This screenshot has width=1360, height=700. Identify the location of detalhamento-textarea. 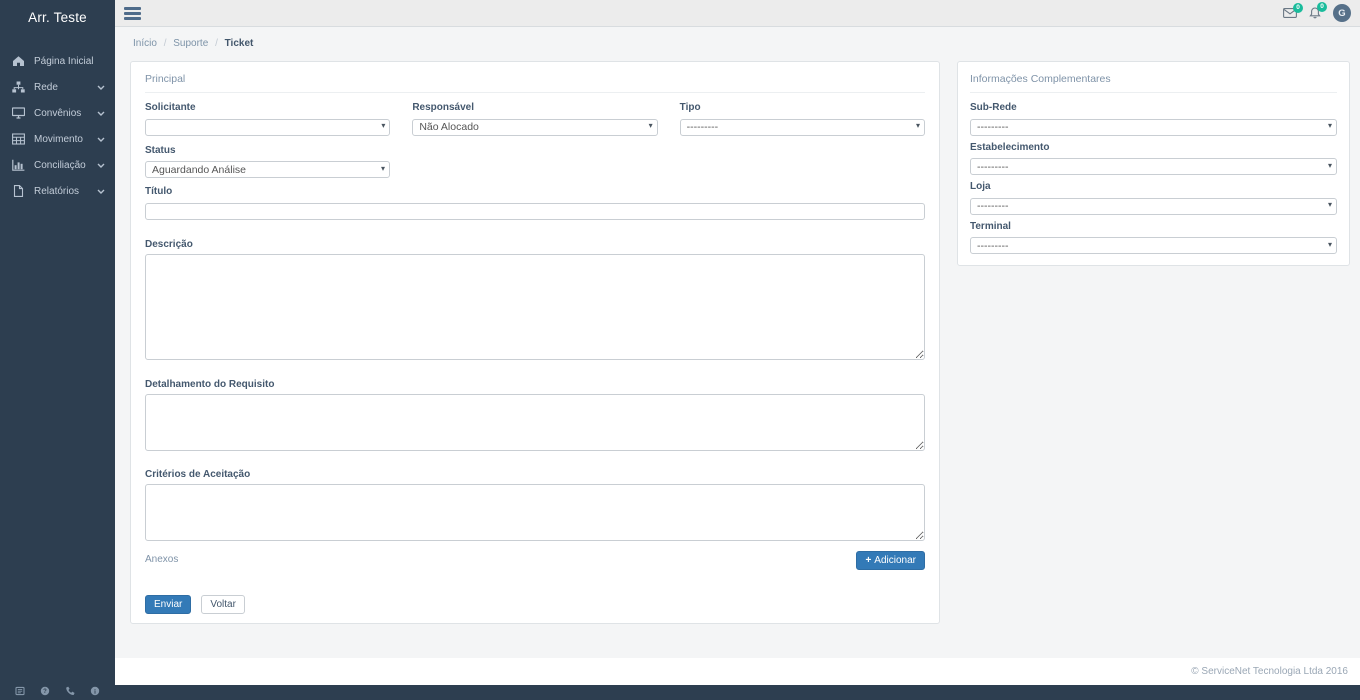
(535, 422).